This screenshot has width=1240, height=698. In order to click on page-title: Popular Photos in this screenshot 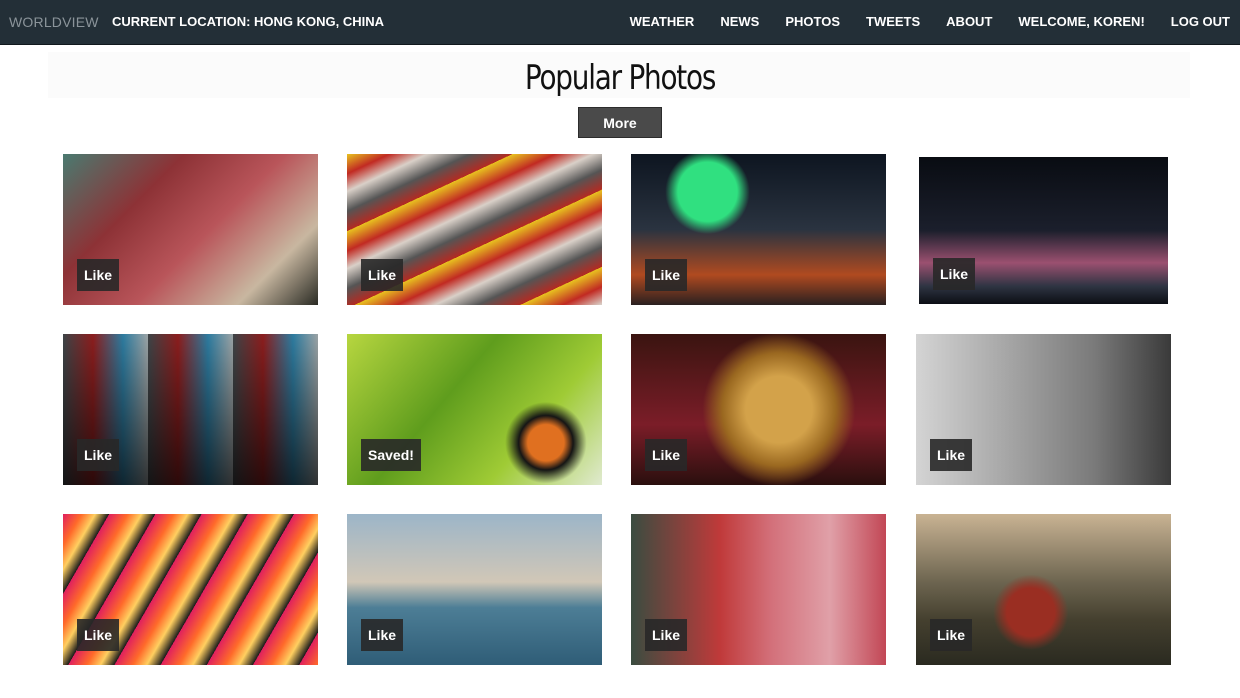, I will do `click(620, 78)`.